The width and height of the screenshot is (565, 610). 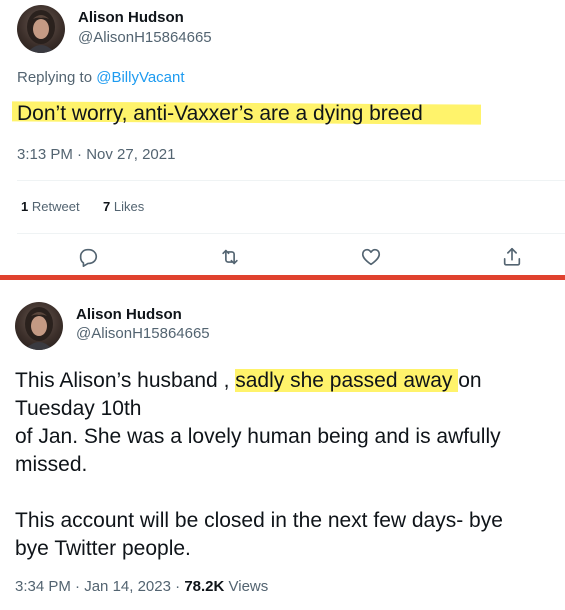 What do you see at coordinates (131, 154) in the screenshot?
I see `tweet-date: Nov 27, 2021` at bounding box center [131, 154].